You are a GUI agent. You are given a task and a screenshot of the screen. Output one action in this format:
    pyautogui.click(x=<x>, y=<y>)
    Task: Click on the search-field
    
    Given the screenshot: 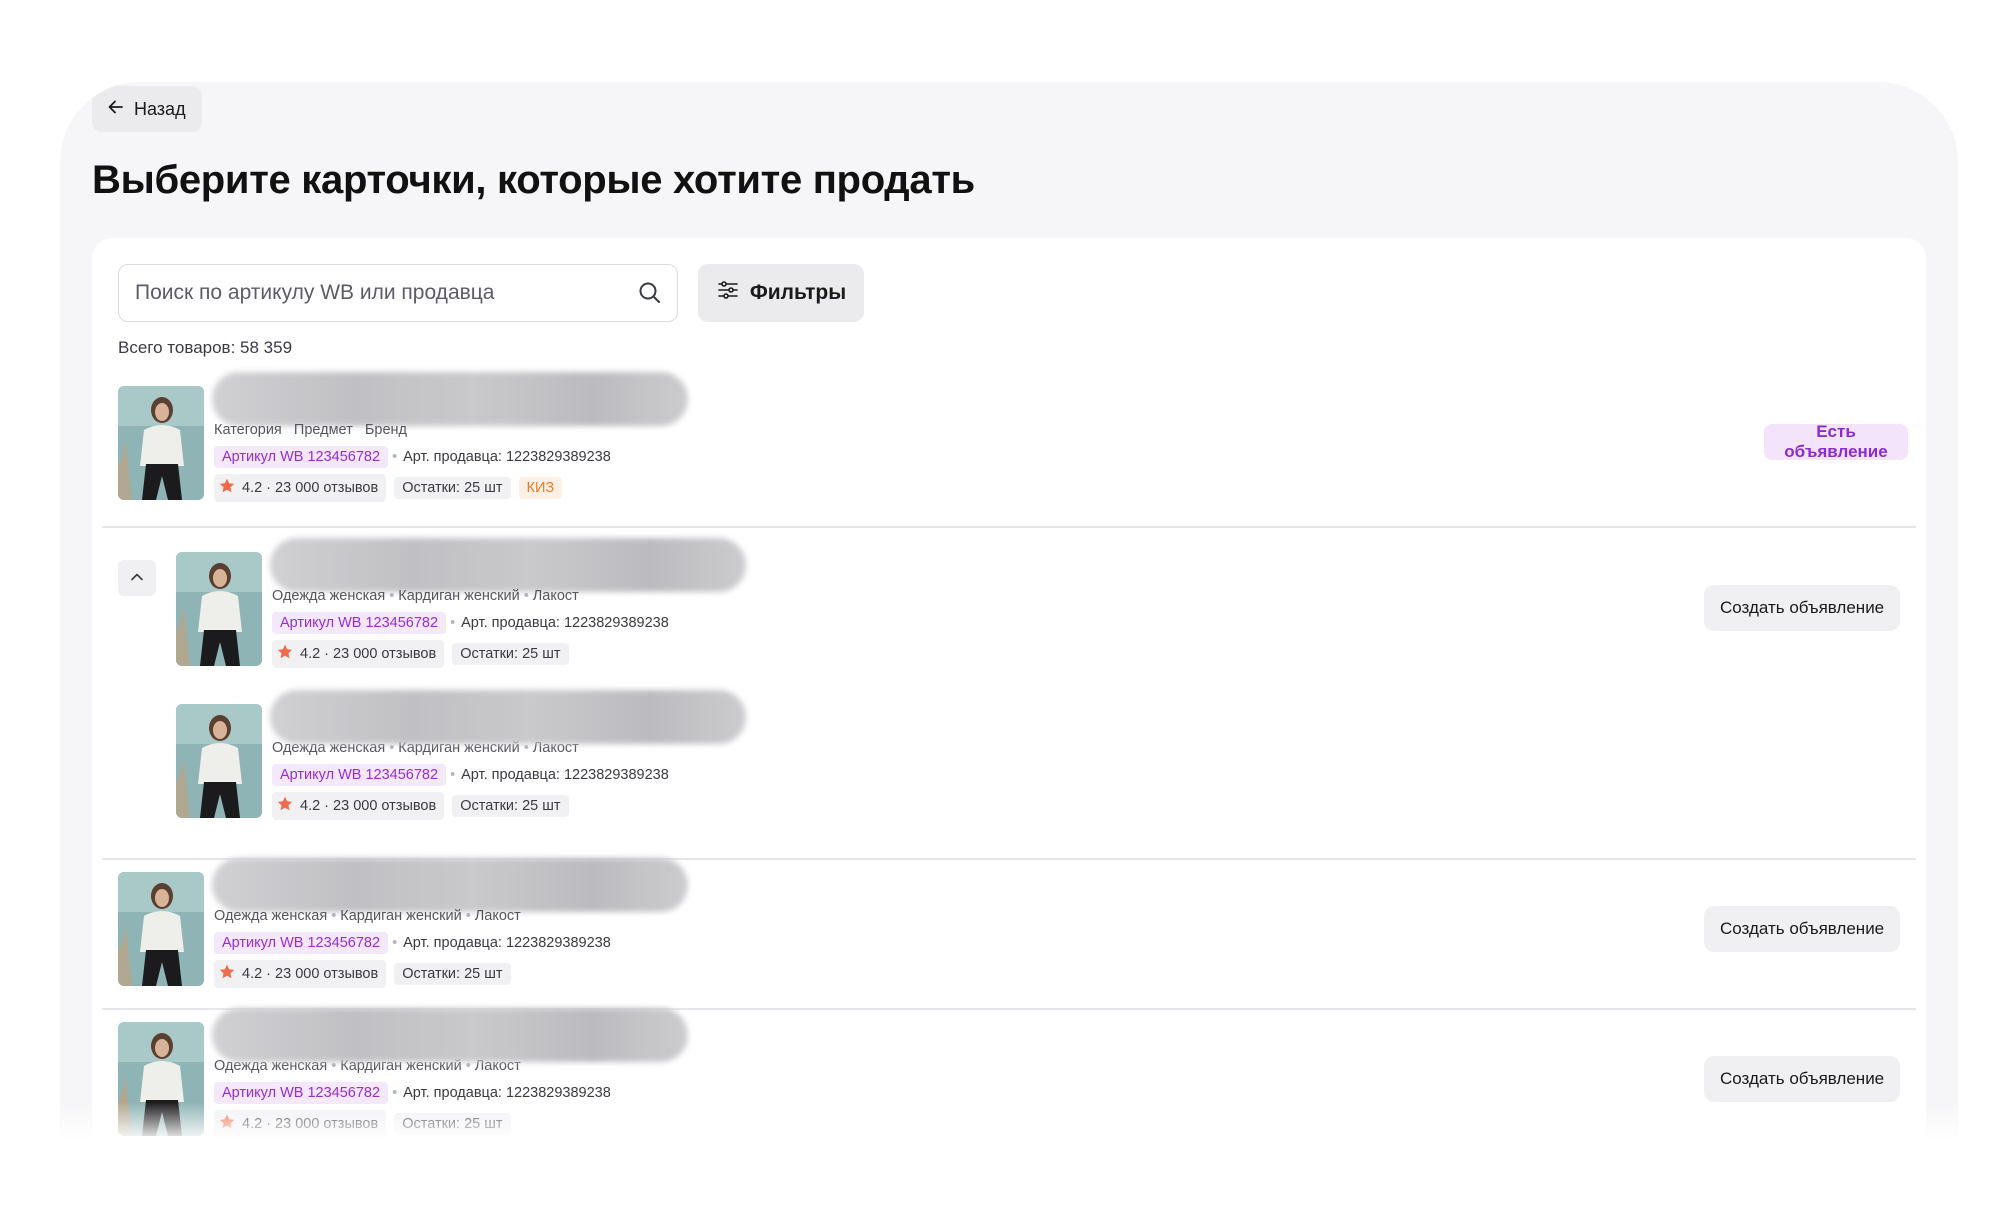 What is the action you would take?
    pyautogui.click(x=398, y=293)
    